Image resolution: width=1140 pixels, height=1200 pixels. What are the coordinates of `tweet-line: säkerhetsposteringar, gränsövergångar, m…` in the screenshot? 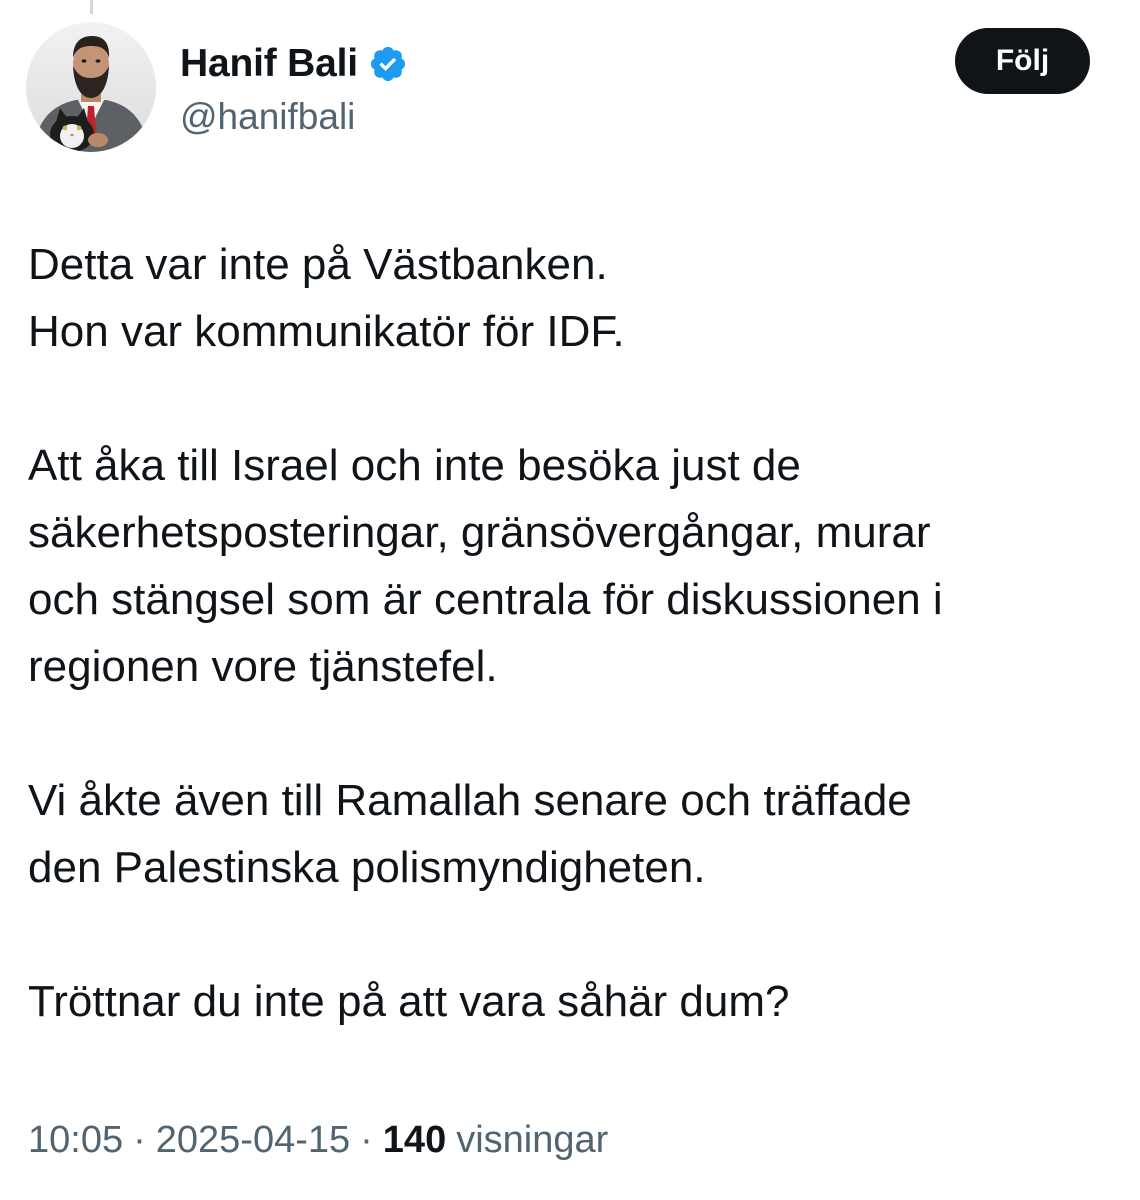 It's located at (479, 532).